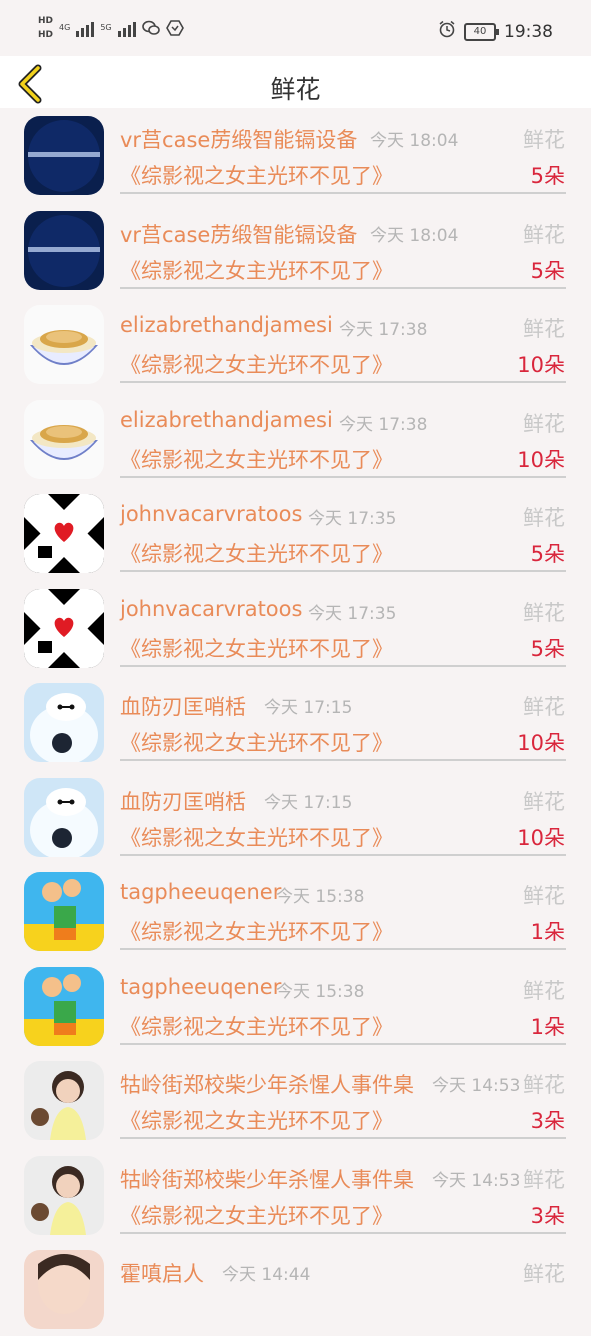 This screenshot has height=1336, width=591. What do you see at coordinates (45, 28) in the screenshot?
I see `hd-indicators: HD HD` at bounding box center [45, 28].